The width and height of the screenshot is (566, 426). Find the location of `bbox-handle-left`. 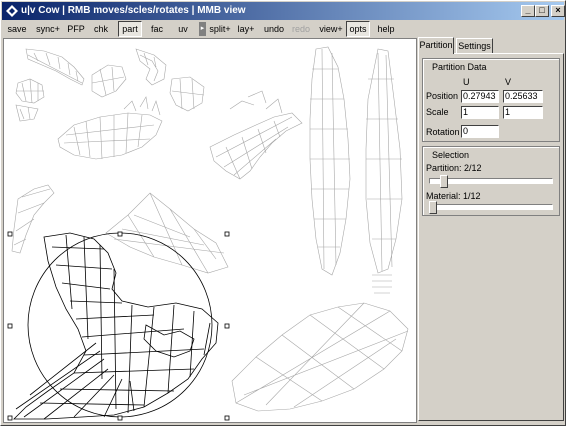

bbox-handle-left is located at coordinates (10, 326).